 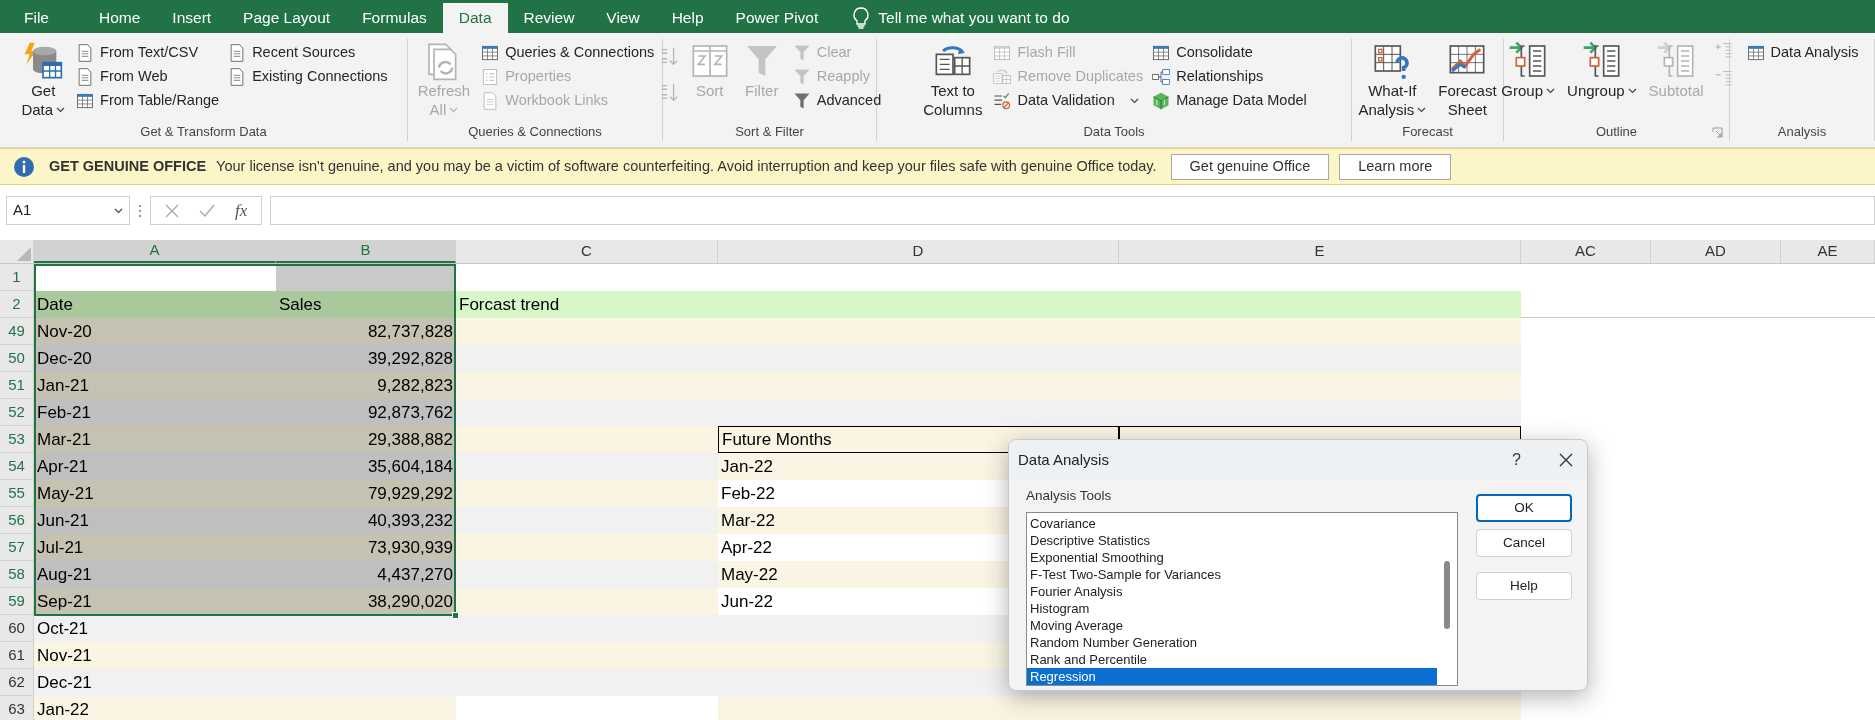 What do you see at coordinates (147, 77) in the screenshot?
I see `ribbon-button: From Web` at bounding box center [147, 77].